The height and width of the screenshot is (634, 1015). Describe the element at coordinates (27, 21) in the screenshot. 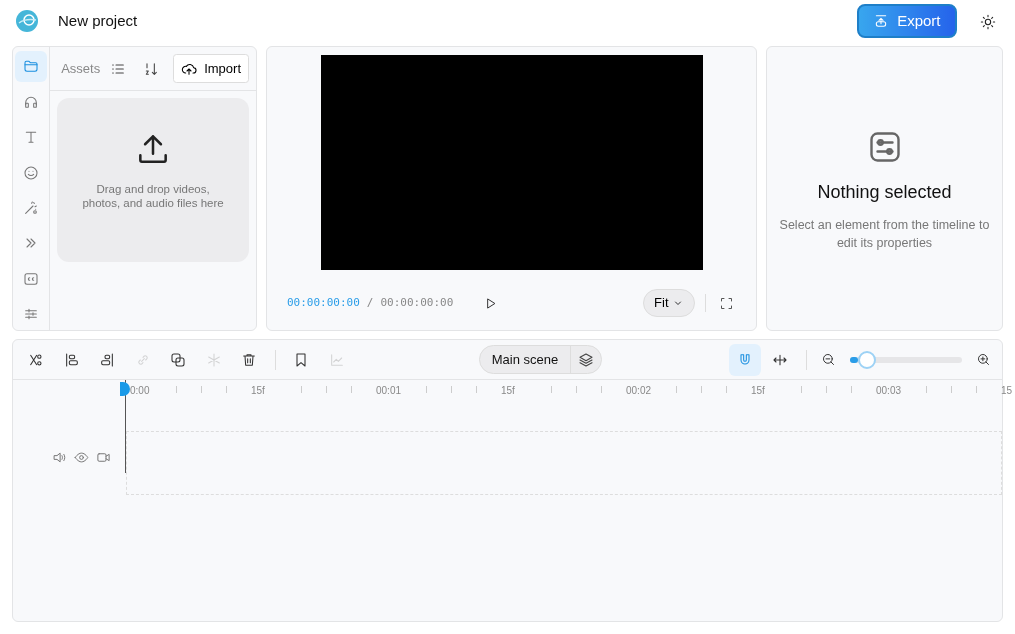

I see `logo-icon` at that location.